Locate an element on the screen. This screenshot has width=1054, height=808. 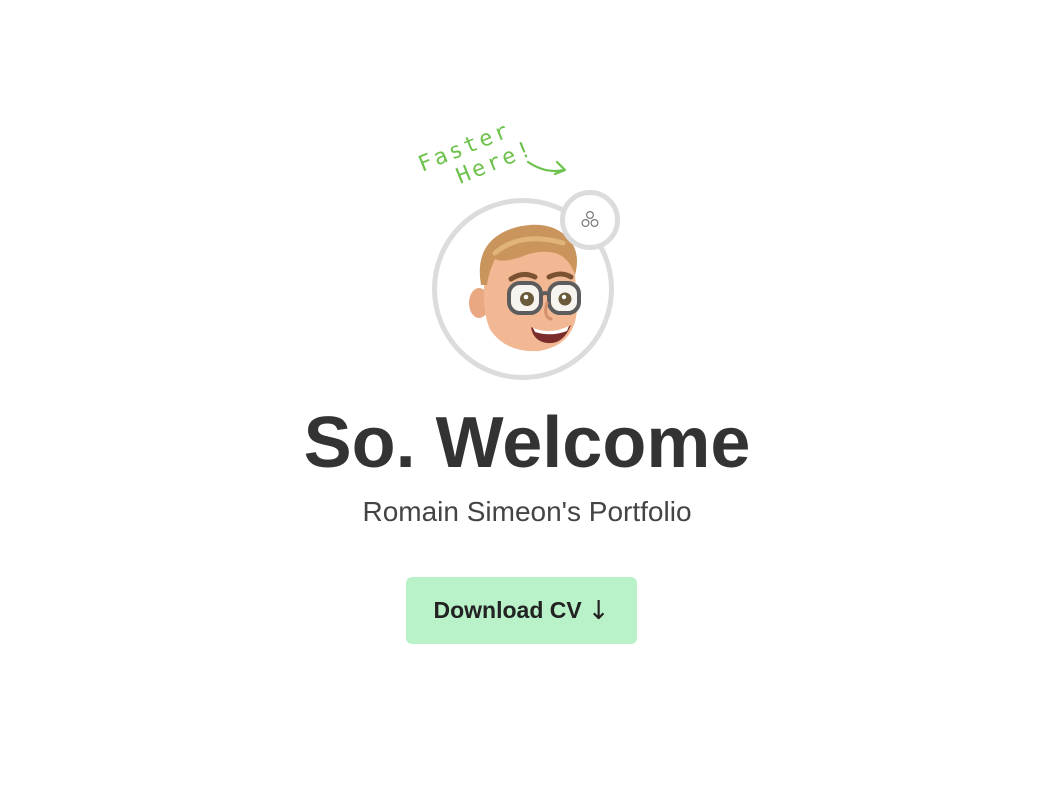
menu-button is located at coordinates (590, 220).